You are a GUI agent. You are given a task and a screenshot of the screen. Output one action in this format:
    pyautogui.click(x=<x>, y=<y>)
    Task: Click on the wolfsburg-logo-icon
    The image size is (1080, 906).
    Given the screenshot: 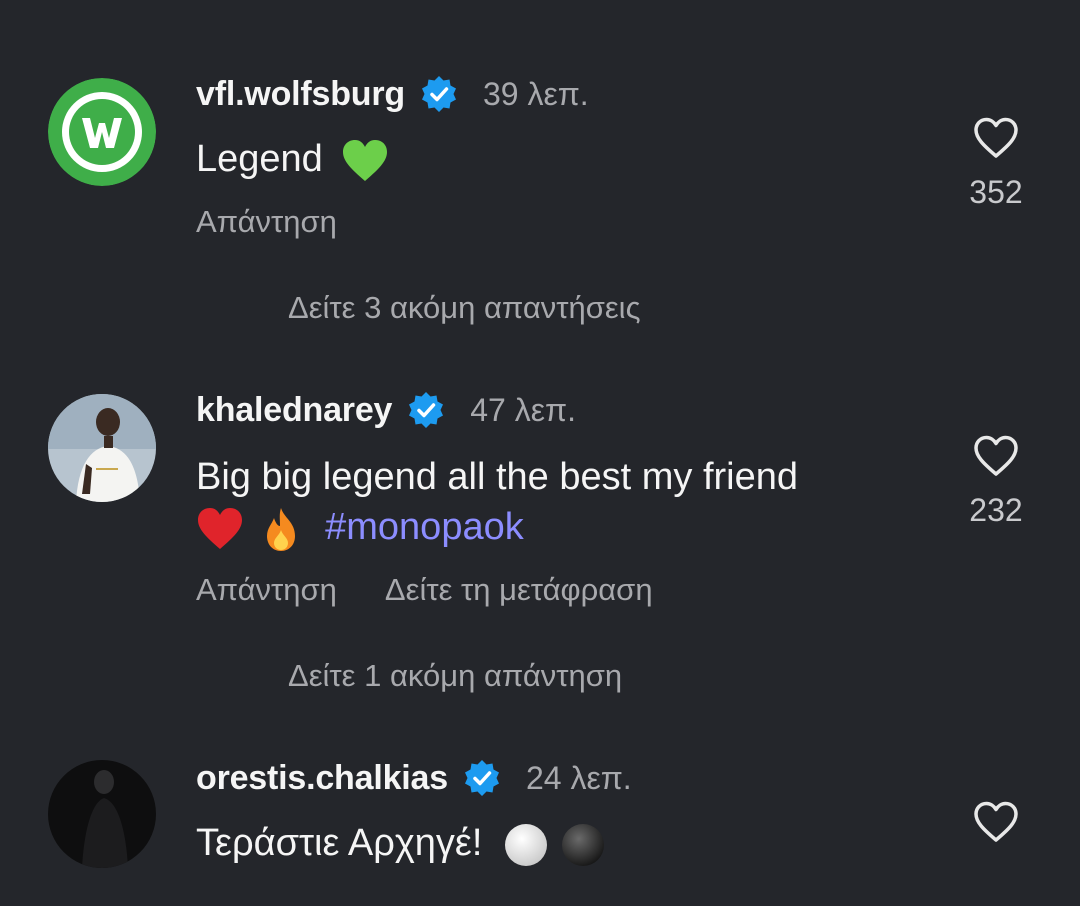 What is the action you would take?
    pyautogui.click(x=102, y=132)
    